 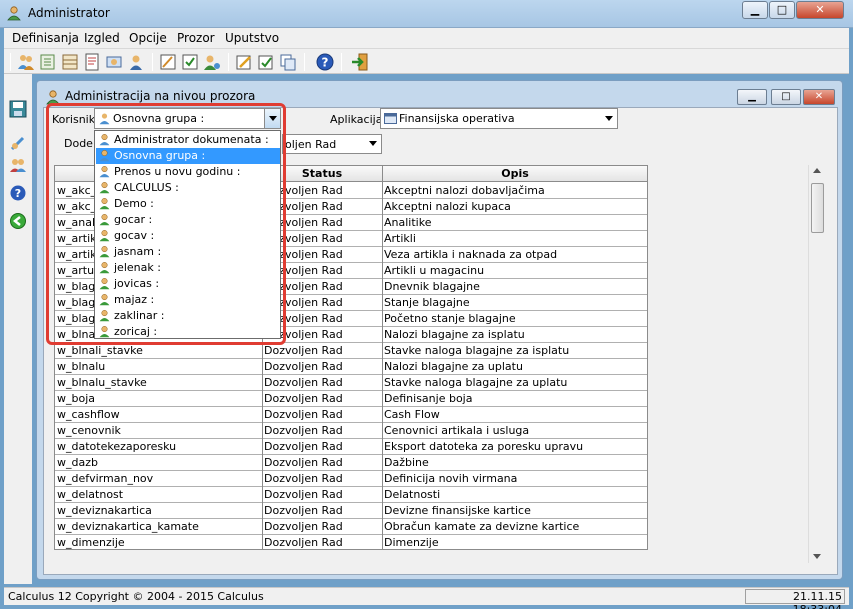 I want to click on user-settings-icon, so click(x=212, y=62).